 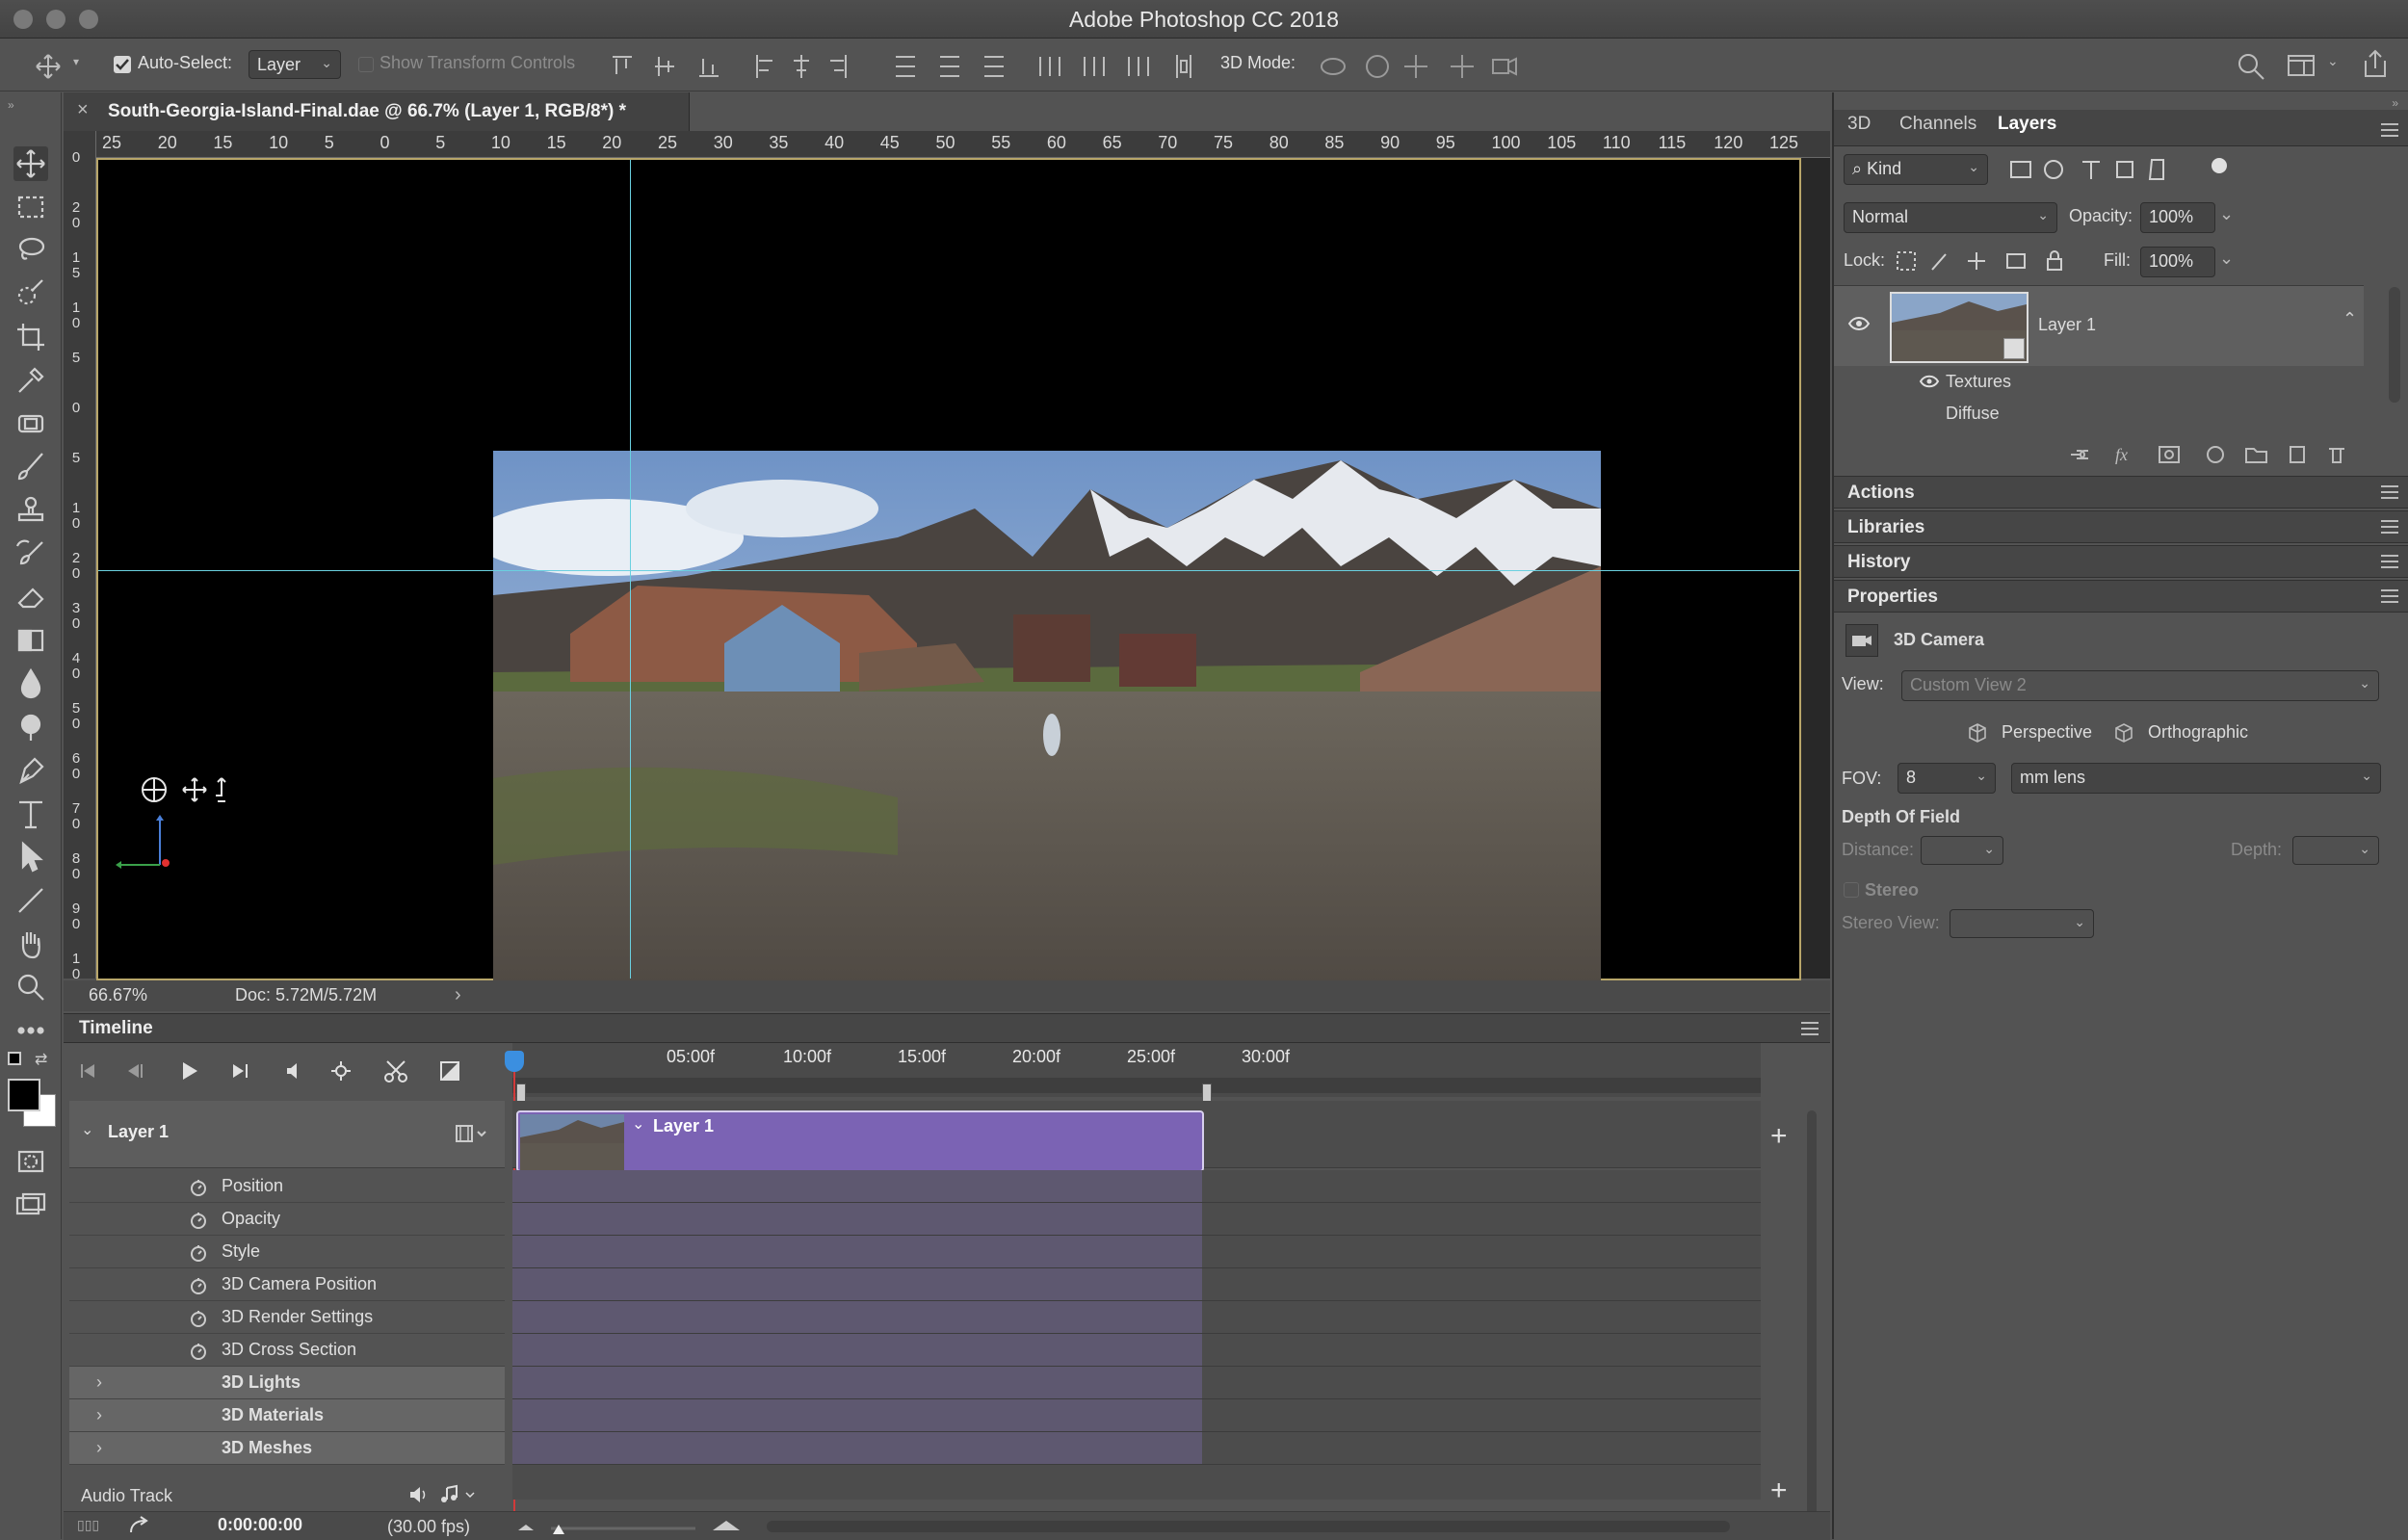 What do you see at coordinates (287, 1186) in the screenshot?
I see `property-row-position: Position` at bounding box center [287, 1186].